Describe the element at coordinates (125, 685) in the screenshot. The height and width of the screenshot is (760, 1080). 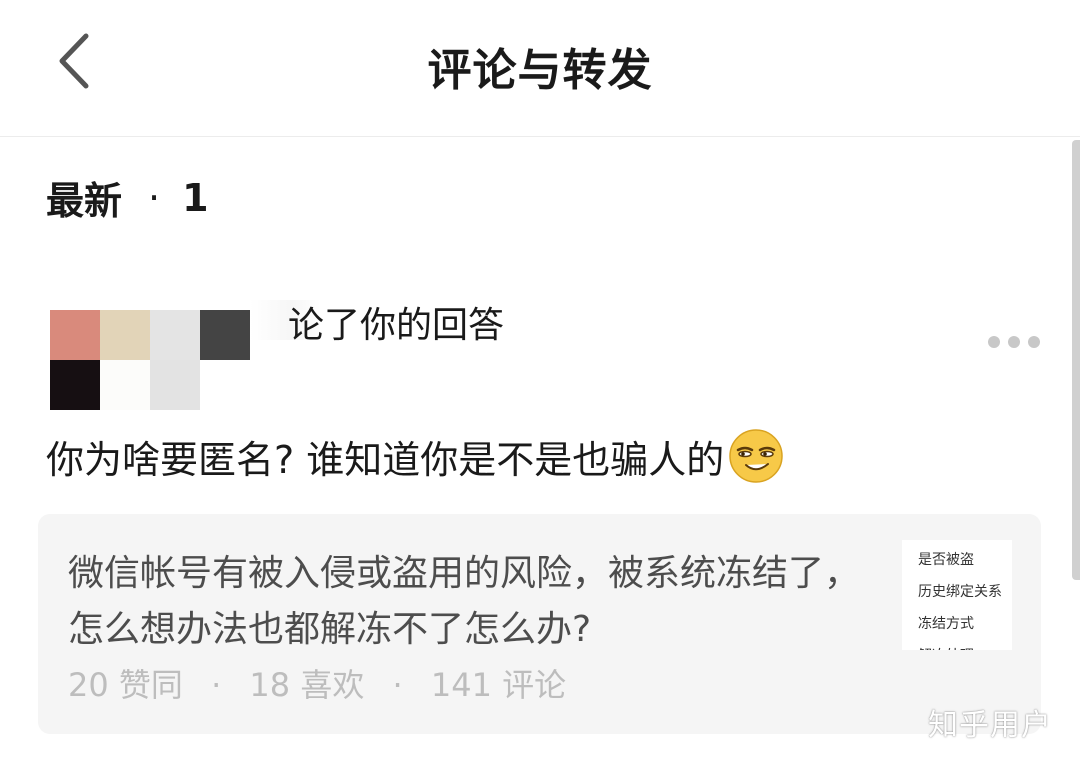
I see `agree-count: 20 赞同` at that location.